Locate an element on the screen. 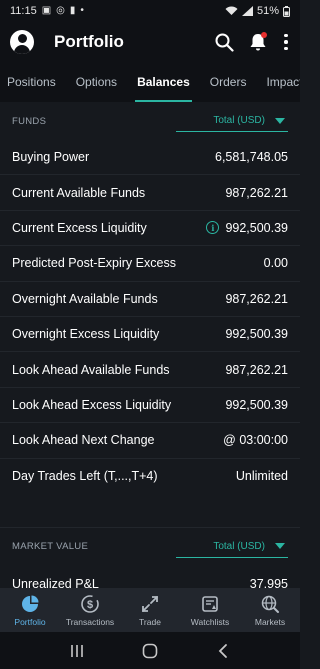 This screenshot has width=320, height=669. funds-row: Overnight Available Funds 987,262.21 is located at coordinates (150, 299).